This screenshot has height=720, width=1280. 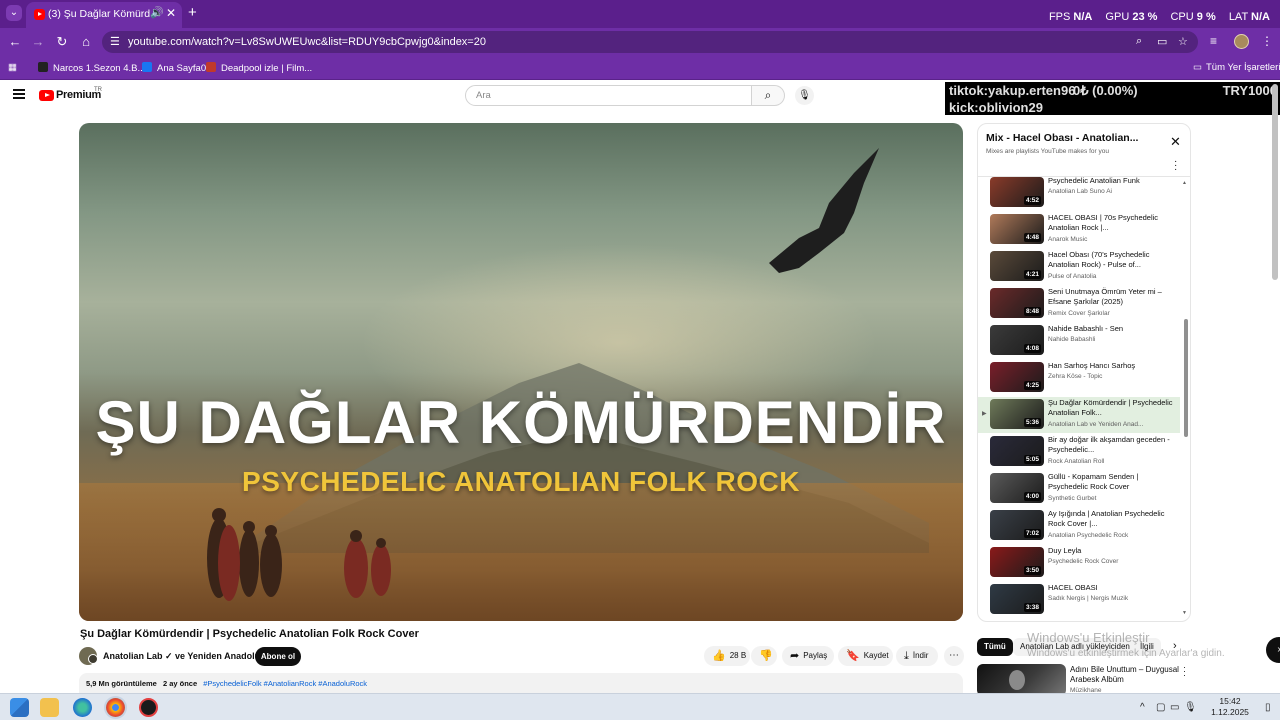 What do you see at coordinates (1236, 67) in the screenshot?
I see `all-bookmarks-button: ▭ Tüm Yer İşaretleri` at bounding box center [1236, 67].